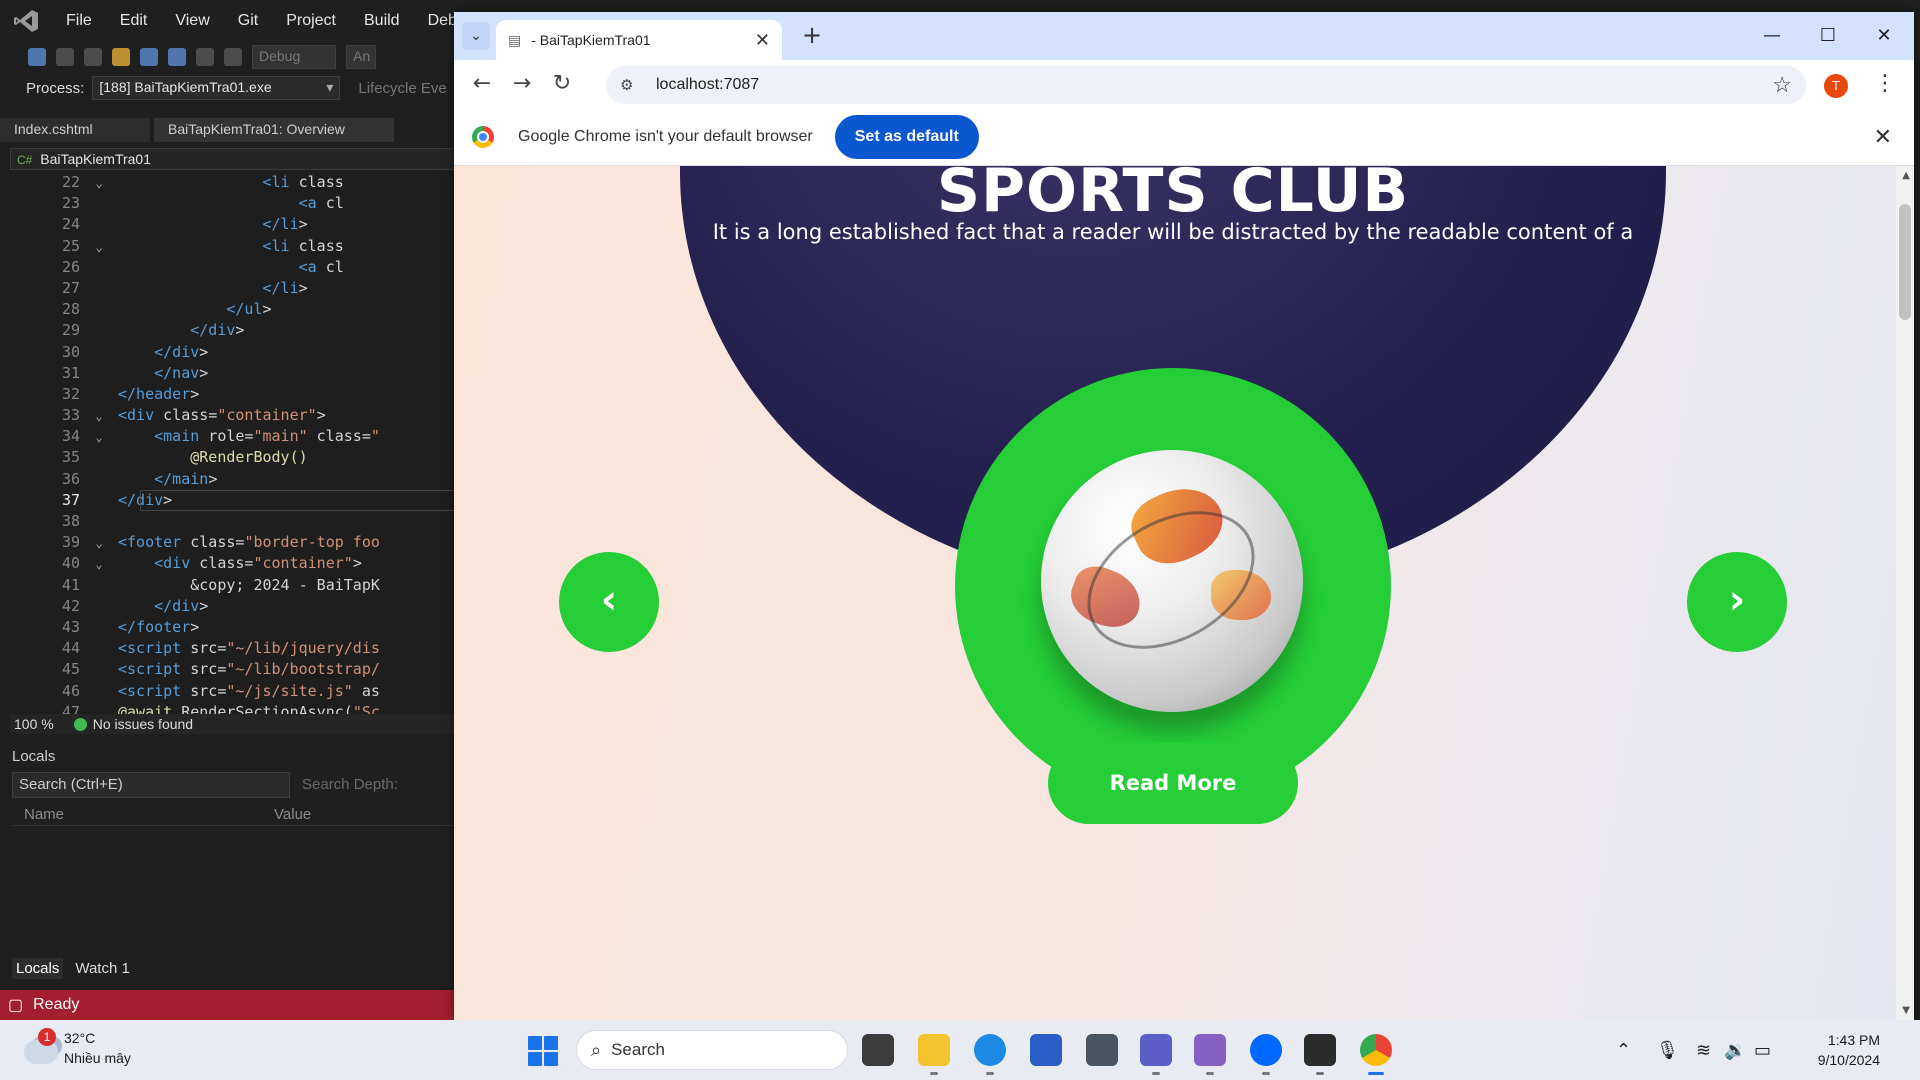 The height and width of the screenshot is (1080, 1920). Describe the element at coordinates (1905, 593) in the screenshot. I see `page-scrollbar: ▲ ▼` at that location.